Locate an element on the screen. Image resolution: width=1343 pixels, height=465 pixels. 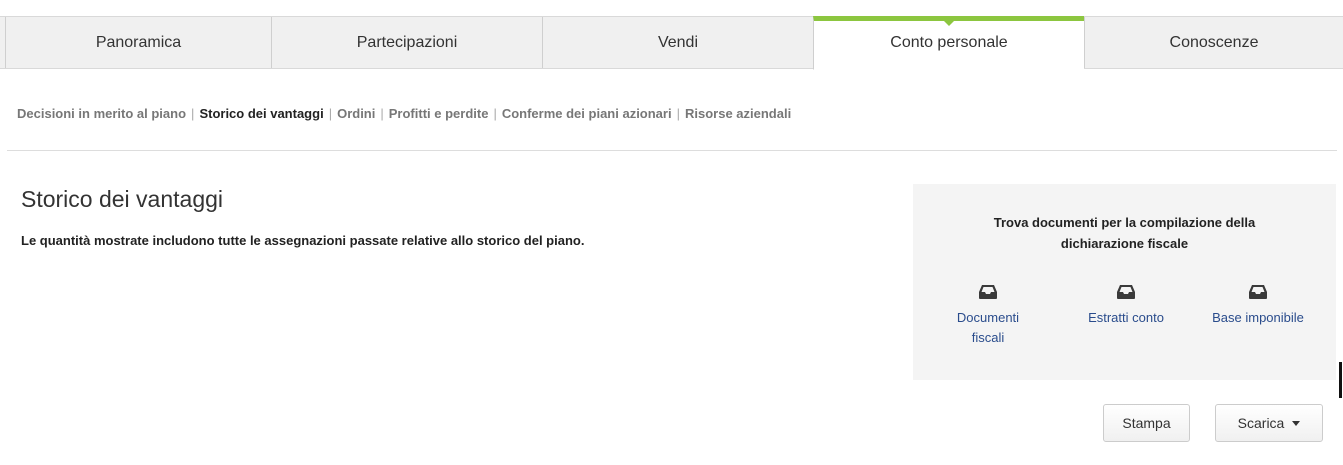
base-imponibile-link: Base imponibile is located at coordinates (1258, 306).